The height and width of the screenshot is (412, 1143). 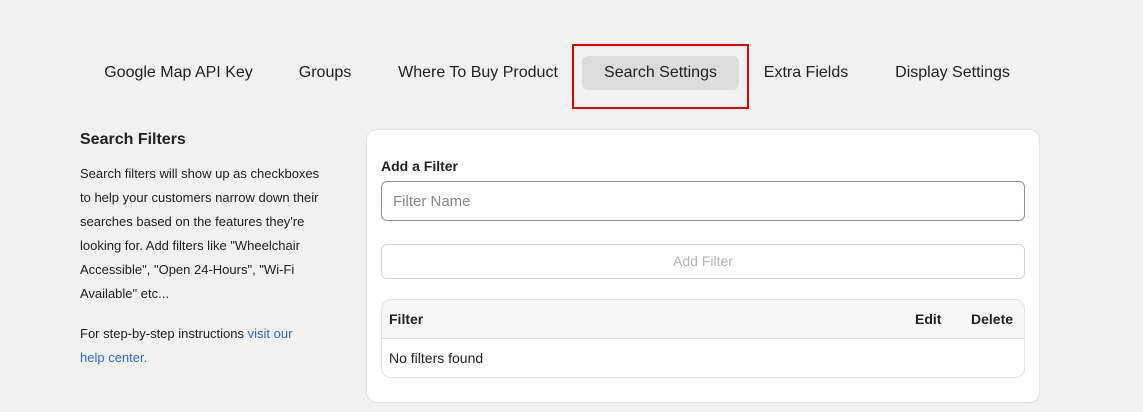 What do you see at coordinates (703, 261) in the screenshot?
I see `add-filter-button: Add Filter` at bounding box center [703, 261].